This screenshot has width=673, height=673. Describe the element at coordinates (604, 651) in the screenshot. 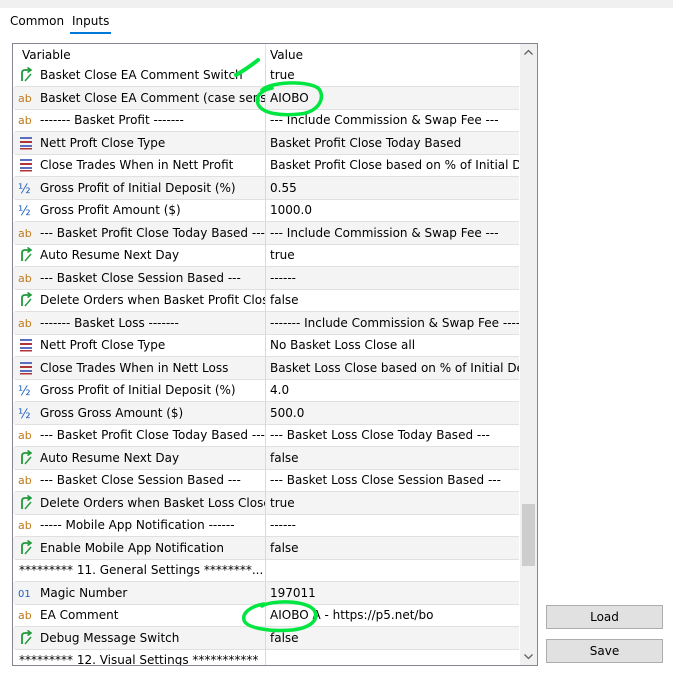

I see `save-button: Save` at that location.